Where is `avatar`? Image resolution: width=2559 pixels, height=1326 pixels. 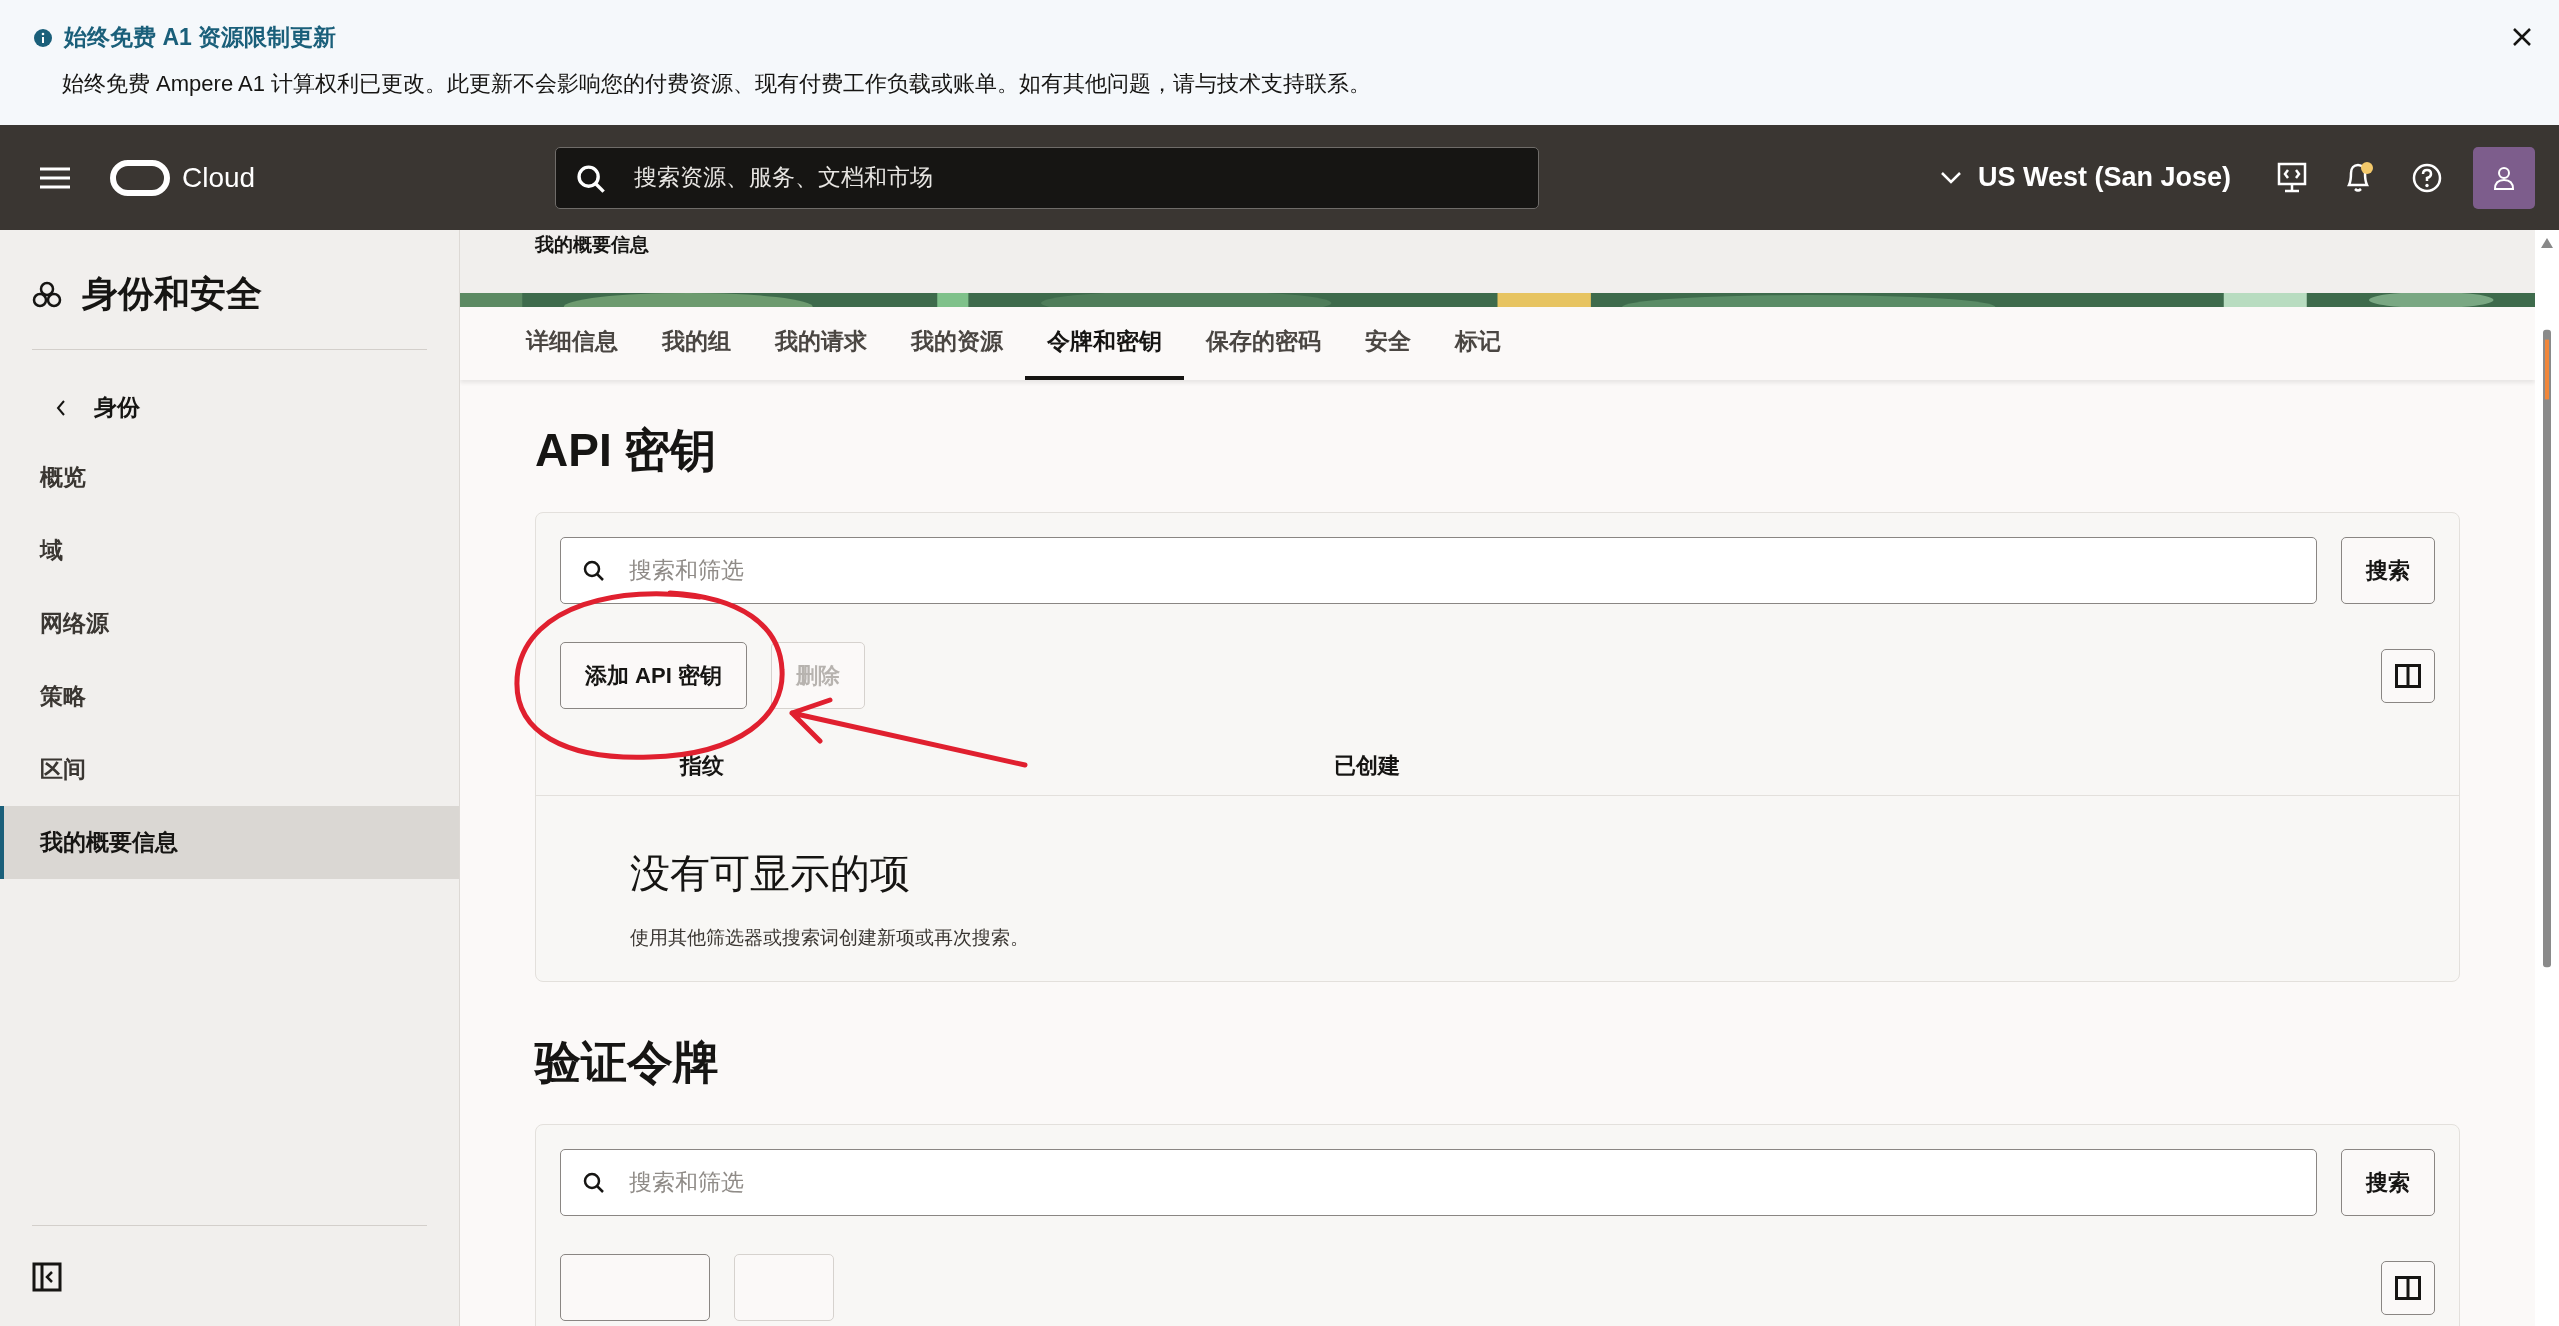 avatar is located at coordinates (2504, 177).